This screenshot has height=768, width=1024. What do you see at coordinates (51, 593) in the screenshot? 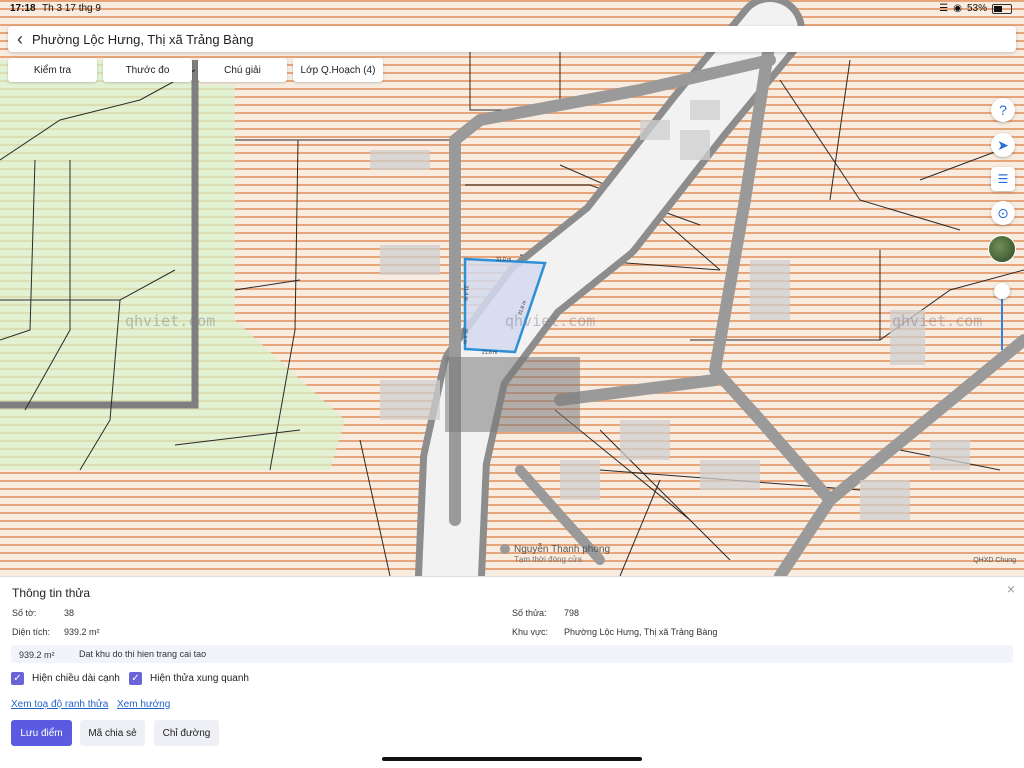
I see `panel-heading: Thông tin thửa` at bounding box center [51, 593].